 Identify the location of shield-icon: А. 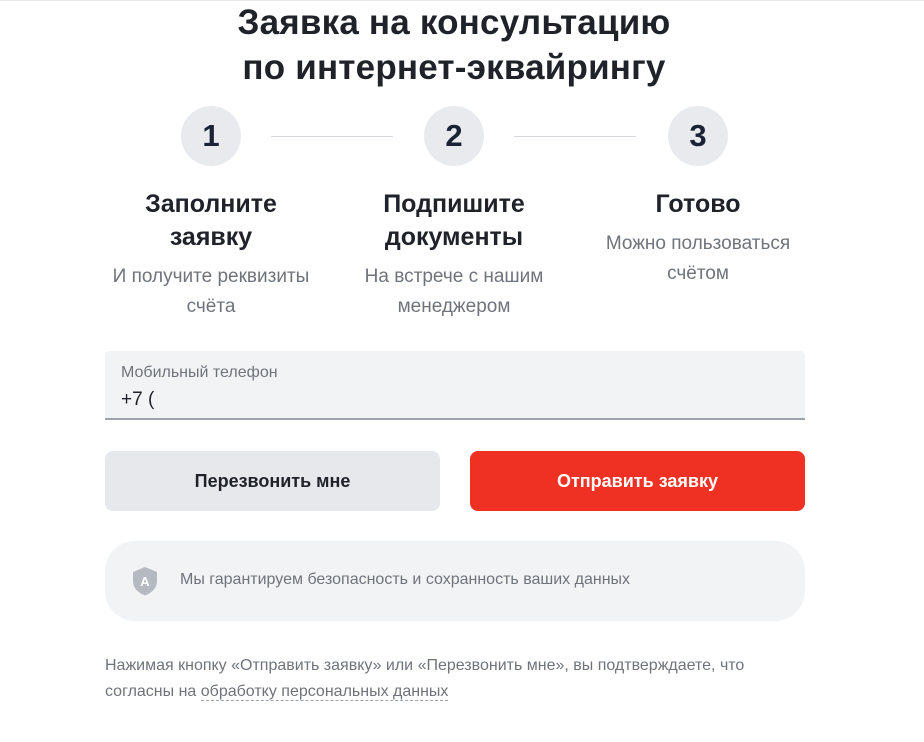
(145, 581).